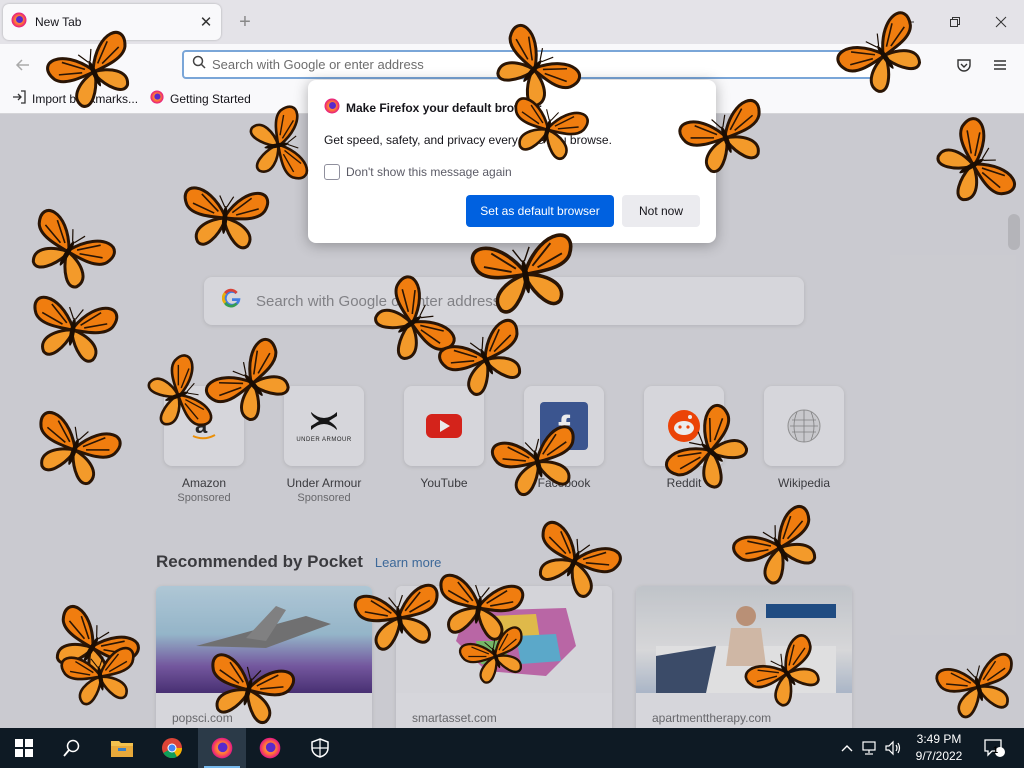  Describe the element at coordinates (1000, 65) in the screenshot. I see `menu-button` at that location.